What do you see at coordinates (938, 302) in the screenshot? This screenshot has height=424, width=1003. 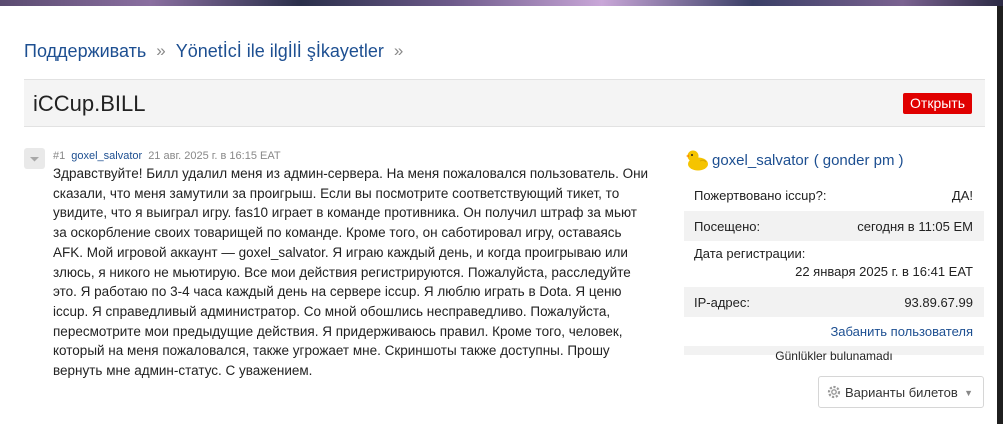 I see `info-value: 93.89.67.99` at bounding box center [938, 302].